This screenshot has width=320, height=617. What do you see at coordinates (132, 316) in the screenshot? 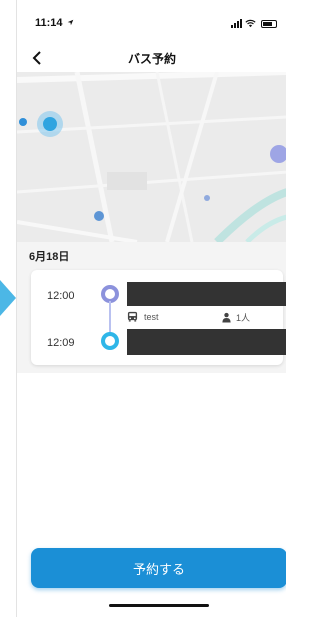
I see `bus-icon` at bounding box center [132, 316].